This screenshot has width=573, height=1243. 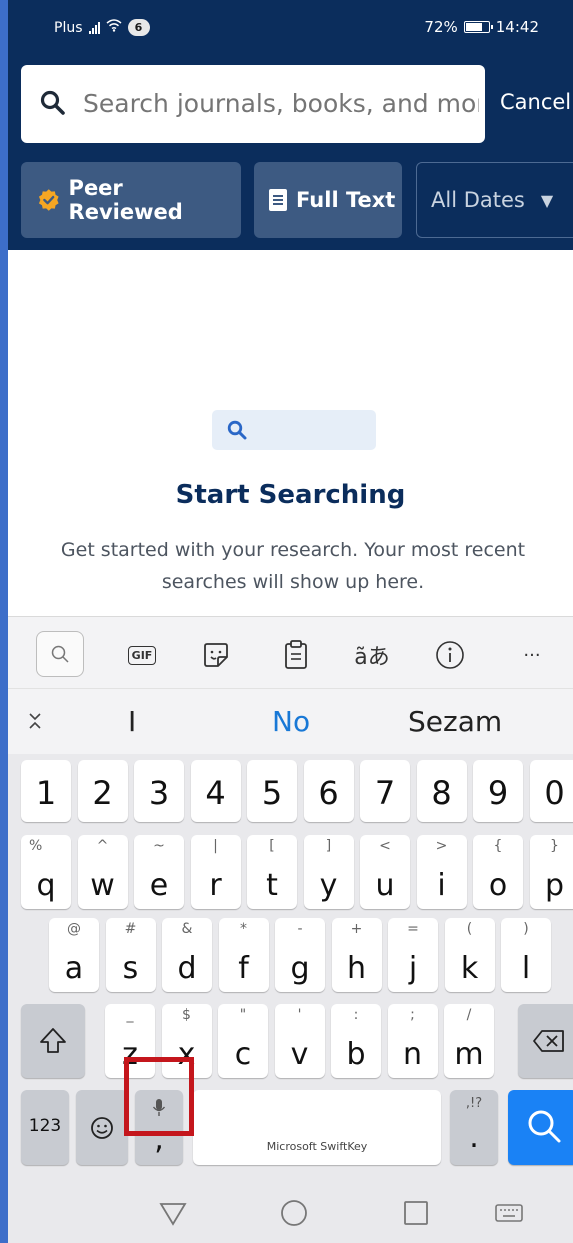 I want to click on sticker-button, so click(x=216, y=655).